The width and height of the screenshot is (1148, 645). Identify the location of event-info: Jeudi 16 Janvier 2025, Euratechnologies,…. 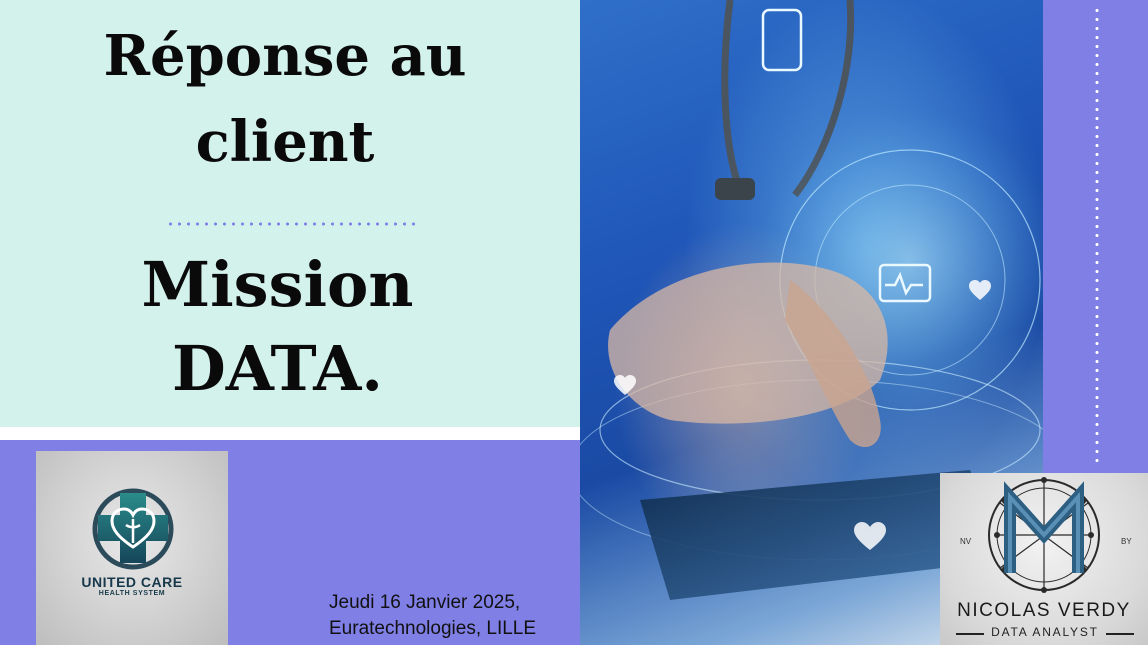
(453, 616).